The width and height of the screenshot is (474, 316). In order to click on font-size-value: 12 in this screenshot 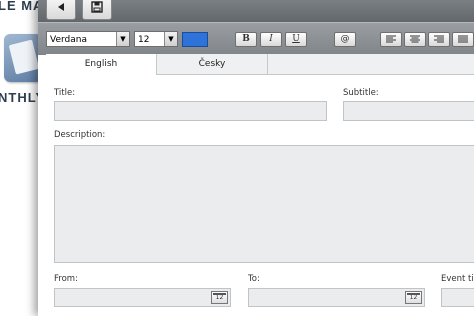, I will do `click(144, 40)`.